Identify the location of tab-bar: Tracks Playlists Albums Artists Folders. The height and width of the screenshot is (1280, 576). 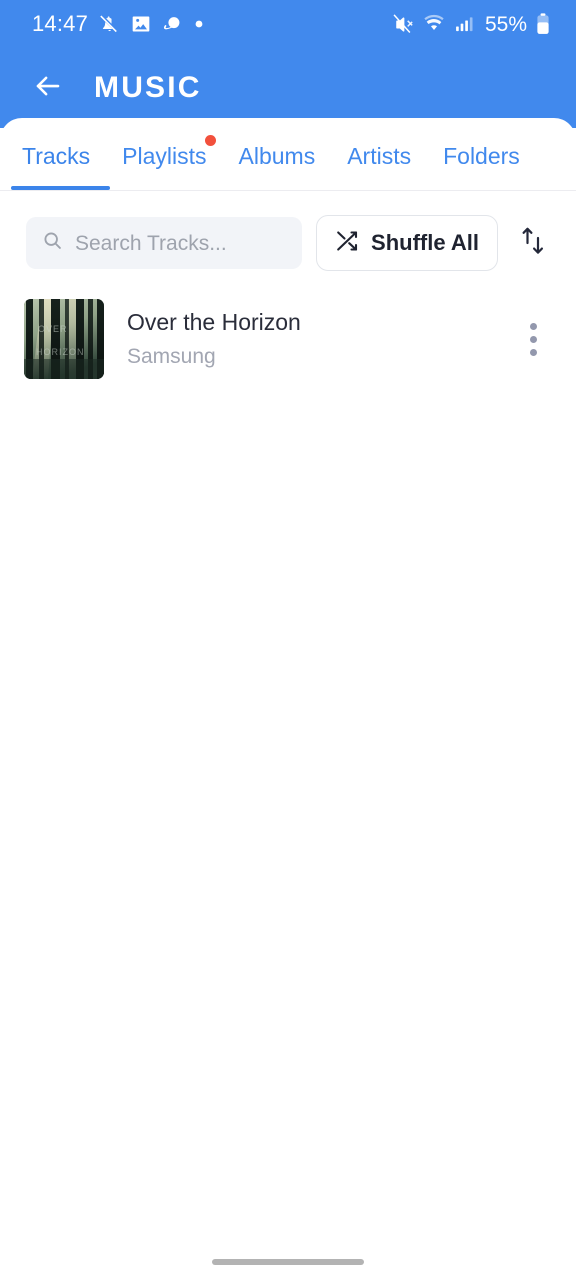
(288, 154).